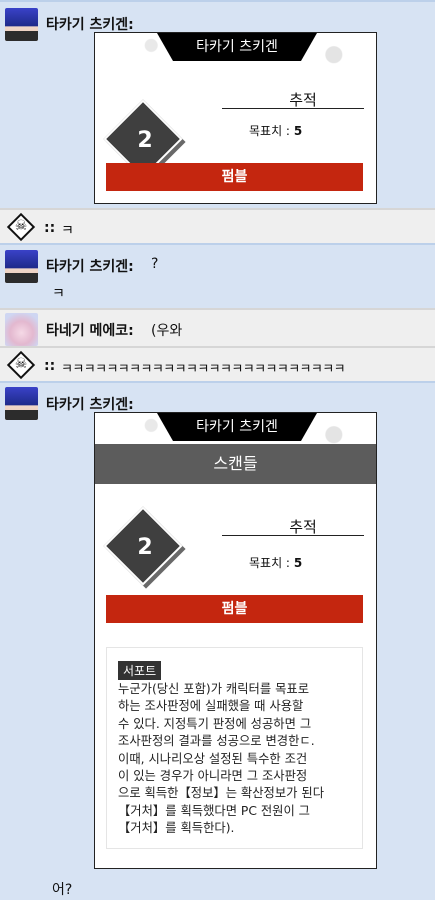 Image resolution: width=435 pixels, height=900 pixels. What do you see at coordinates (217, 225) in the screenshot?
I see `chat-message: ☠ :: ㅋ` at bounding box center [217, 225].